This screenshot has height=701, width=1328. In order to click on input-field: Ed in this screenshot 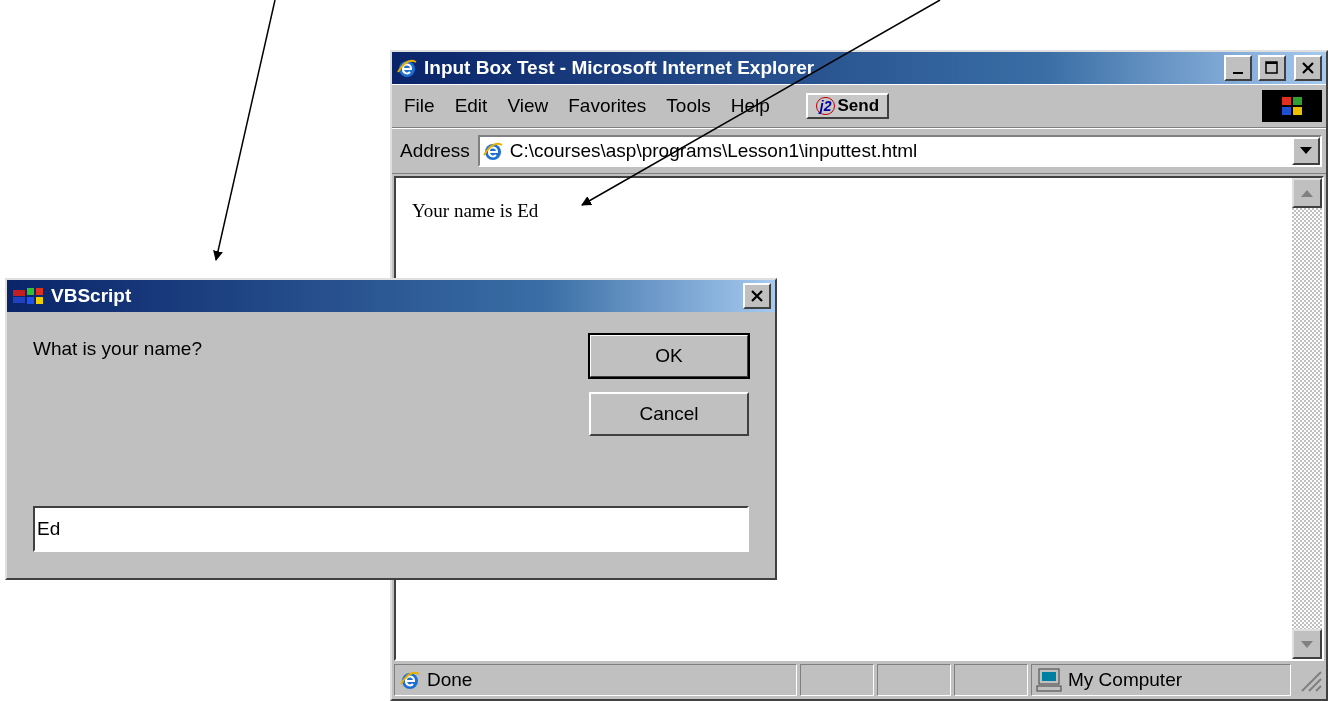, I will do `click(391, 529)`.